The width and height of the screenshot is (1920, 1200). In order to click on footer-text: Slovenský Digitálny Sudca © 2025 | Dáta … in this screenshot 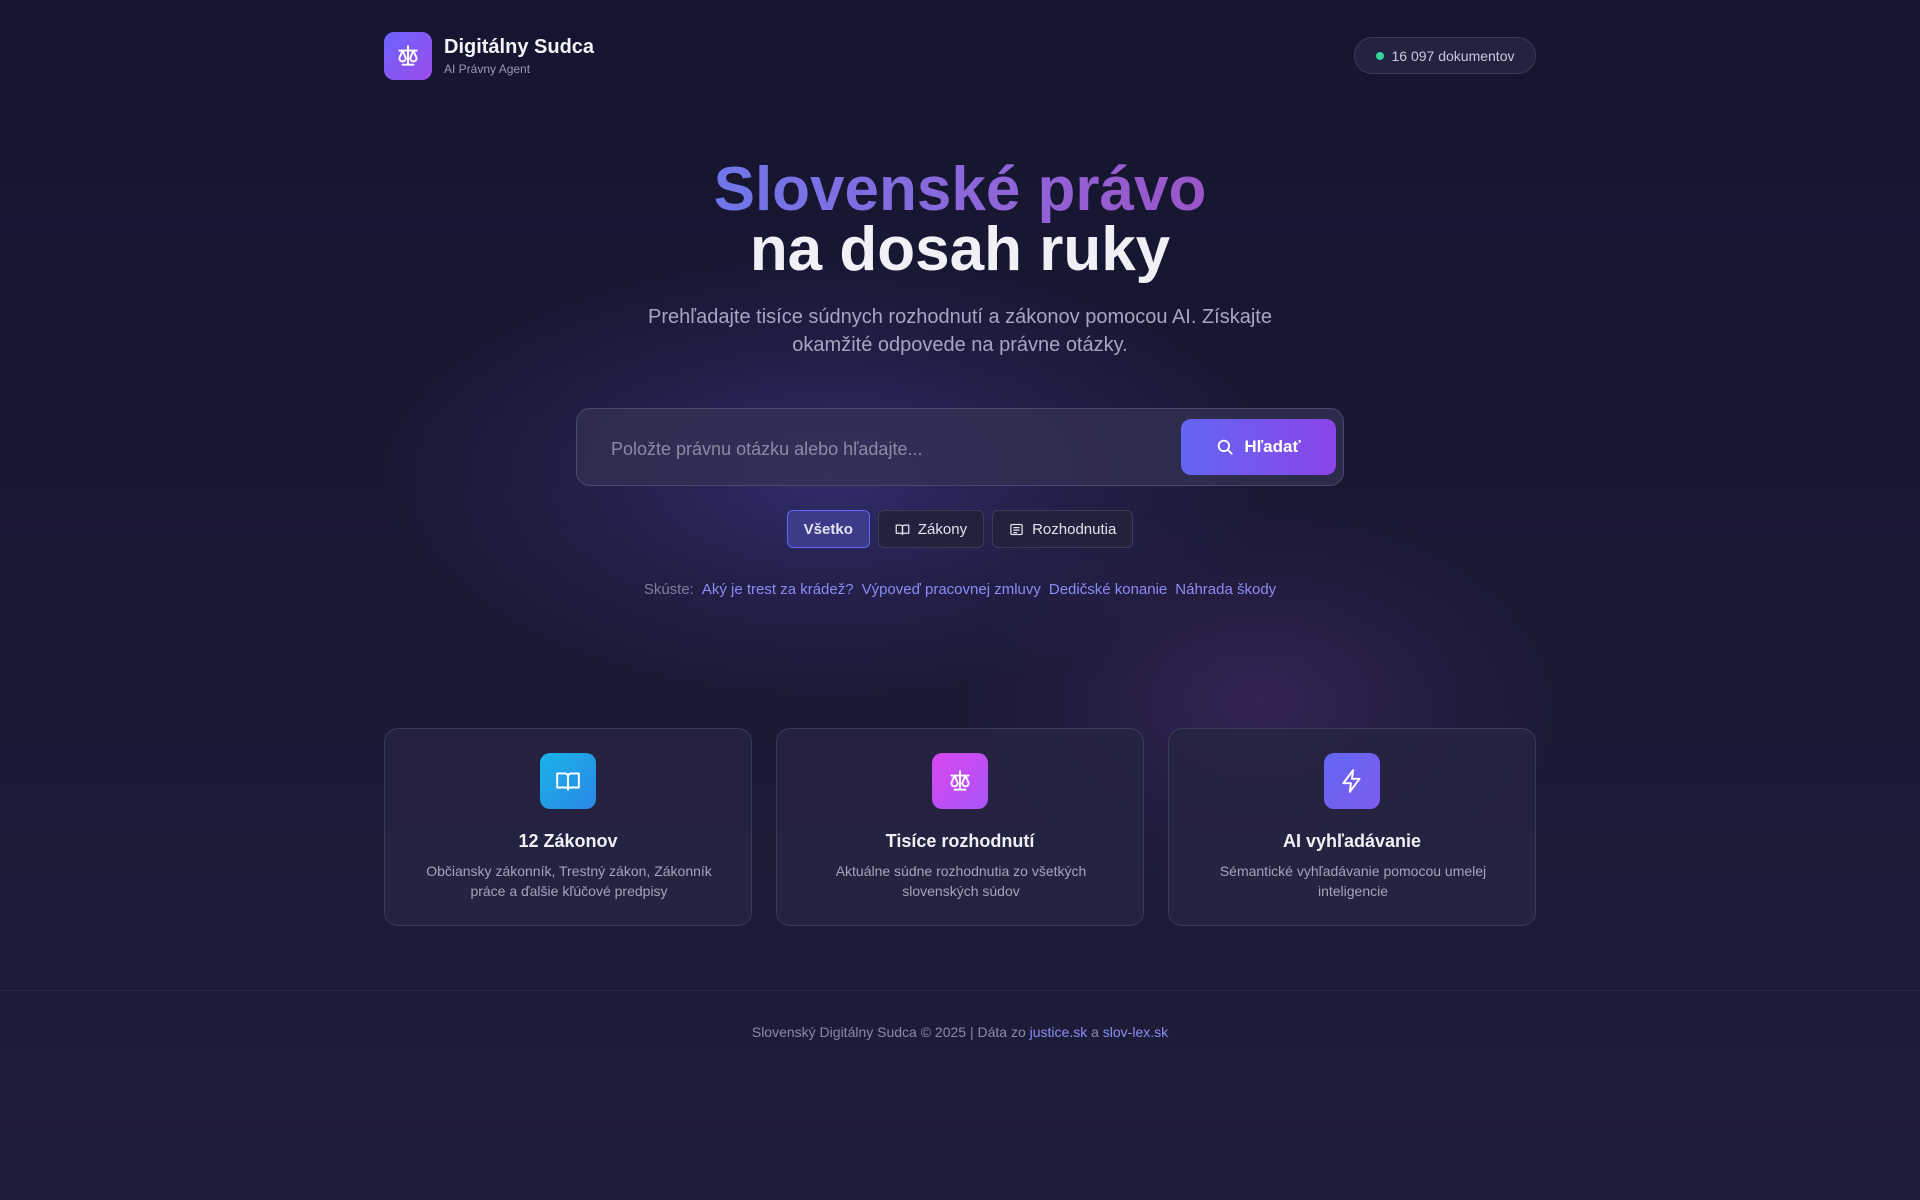, I will do `click(888, 1032)`.